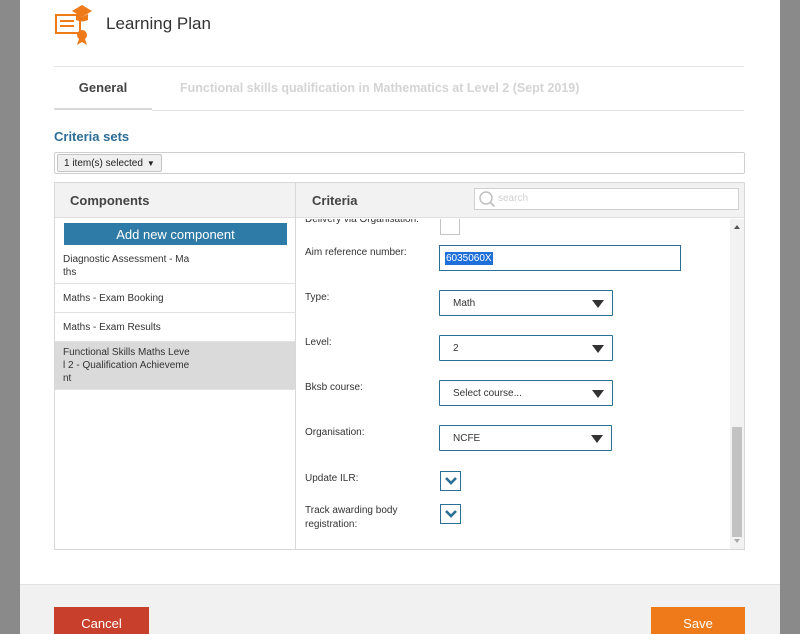 The image size is (800, 634). I want to click on delivery-checkbox, so click(450, 227).